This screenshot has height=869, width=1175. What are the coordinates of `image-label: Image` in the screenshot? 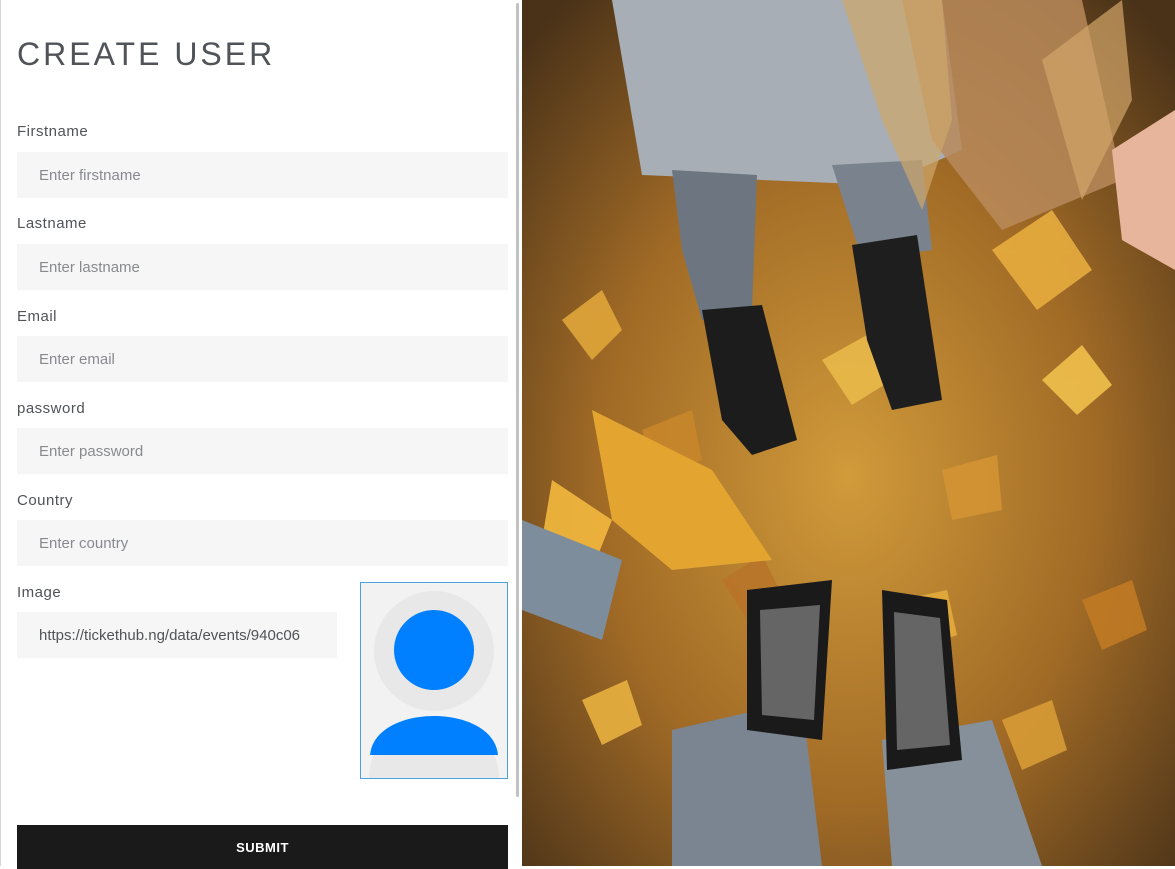 It's located at (39, 592).